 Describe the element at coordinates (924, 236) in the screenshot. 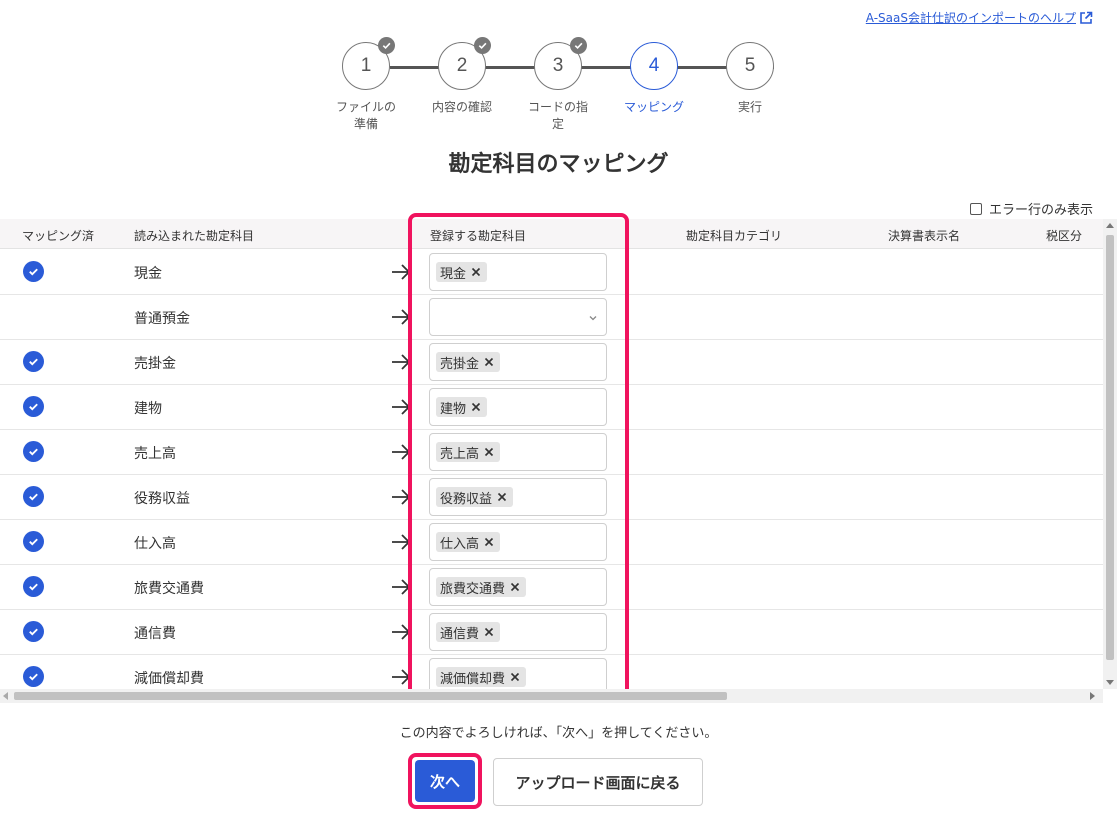

I see `header-statement-name: 決算書表示名` at that location.